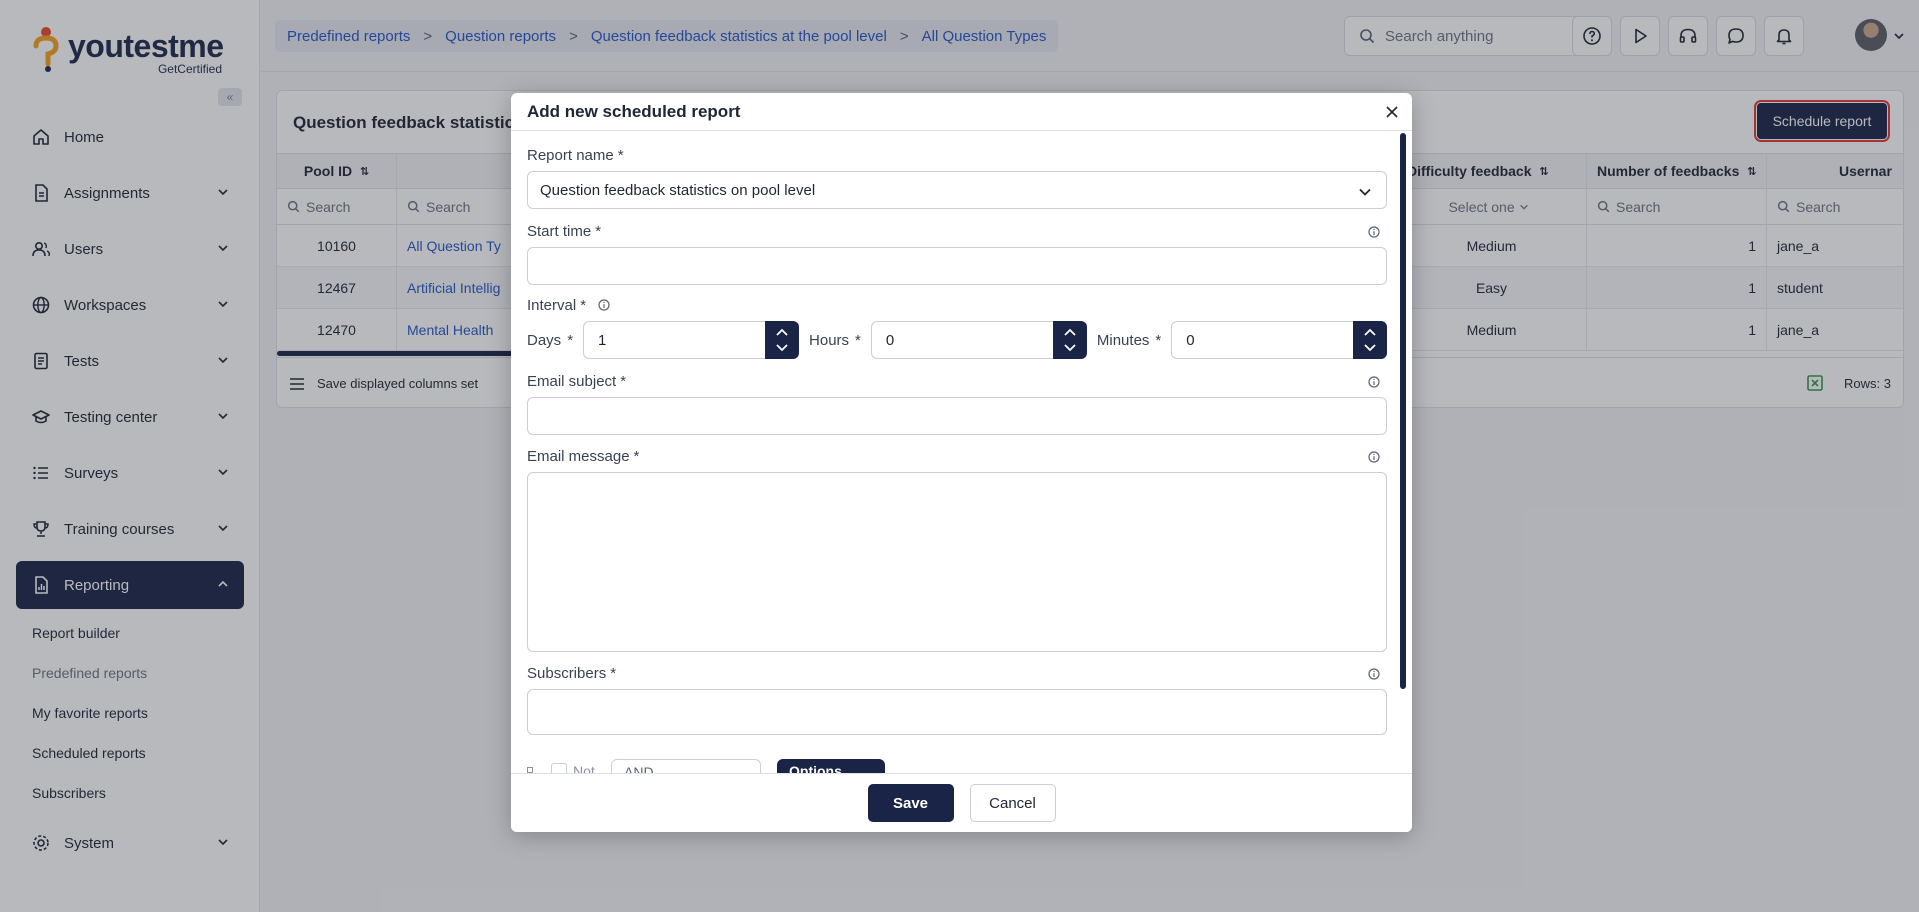 The height and width of the screenshot is (912, 1919). I want to click on not-checkbox, so click(559, 768).